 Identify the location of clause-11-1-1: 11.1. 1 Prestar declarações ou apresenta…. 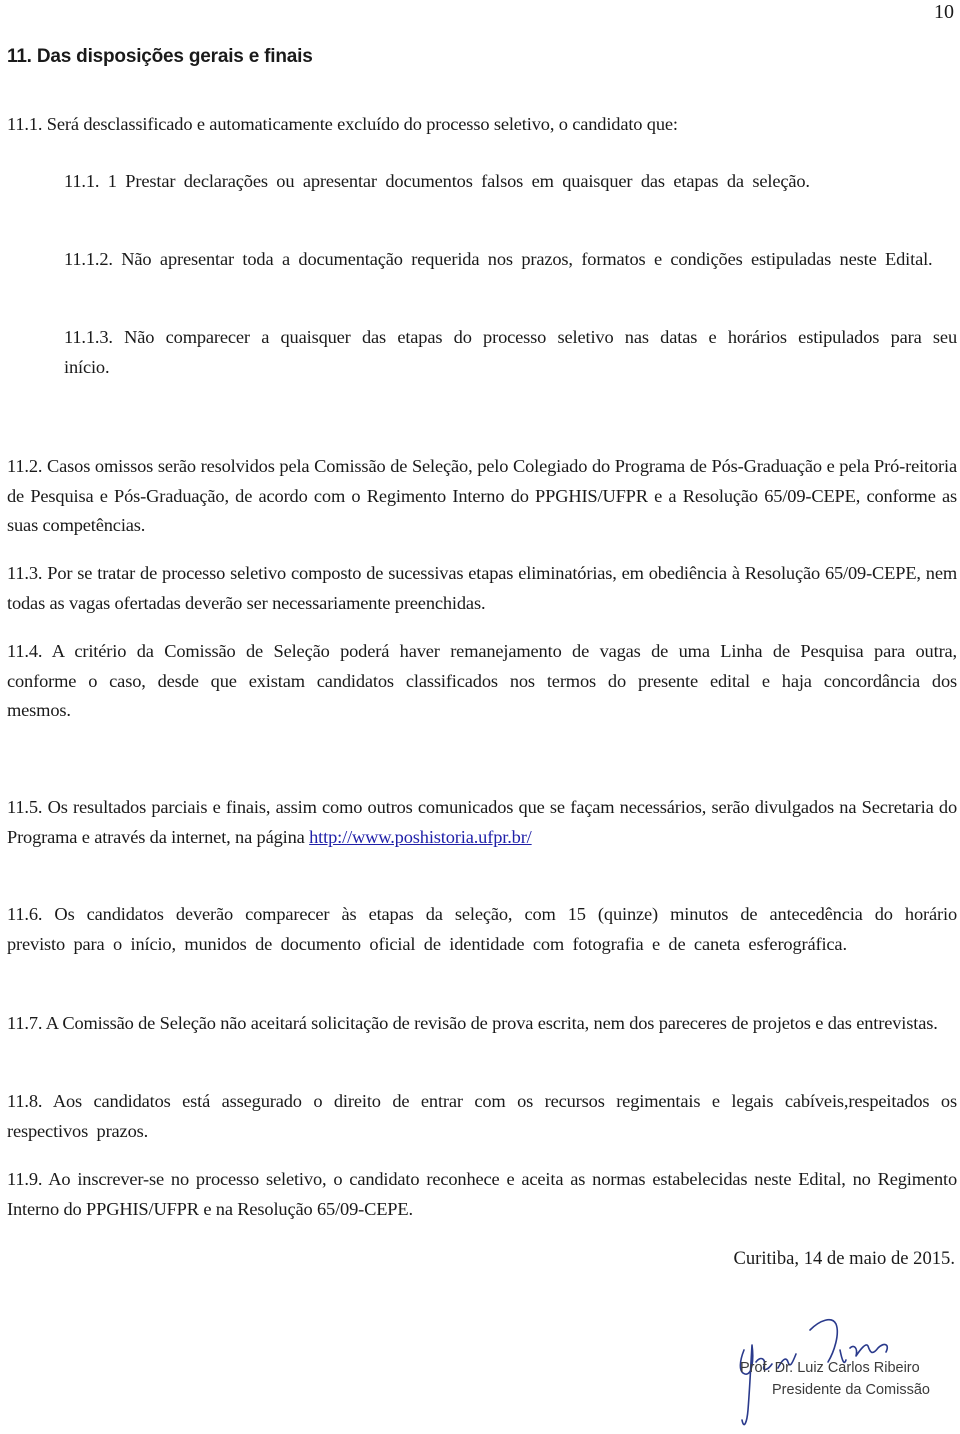
(437, 181).